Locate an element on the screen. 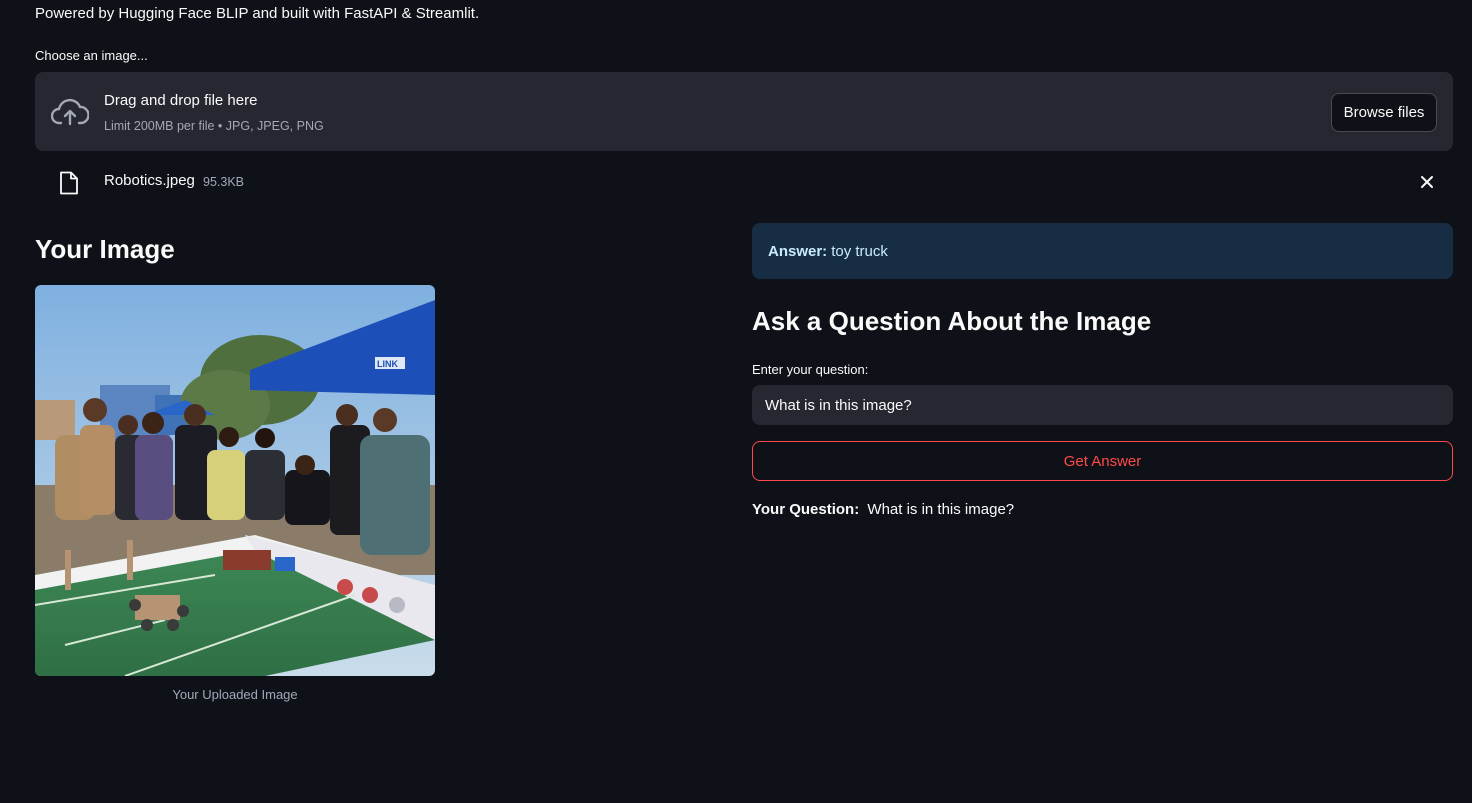 The height and width of the screenshot is (803, 1472). uploaded-file-size: 95.3KB is located at coordinates (224, 182).